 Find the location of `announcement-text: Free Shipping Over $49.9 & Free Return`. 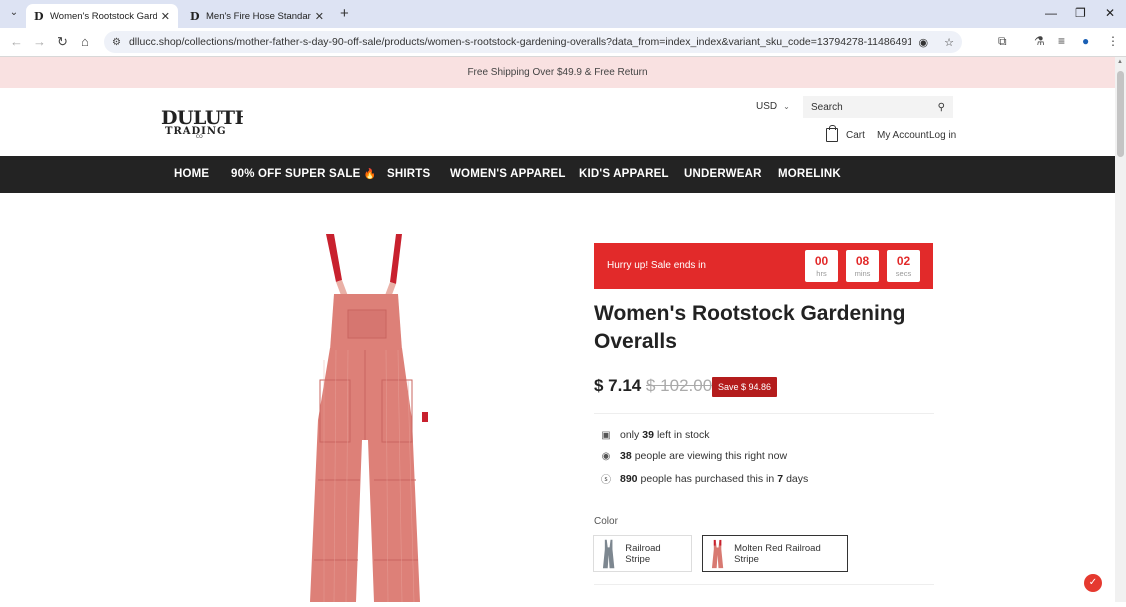

announcement-text: Free Shipping Over $49.9 & Free Return is located at coordinates (557, 72).